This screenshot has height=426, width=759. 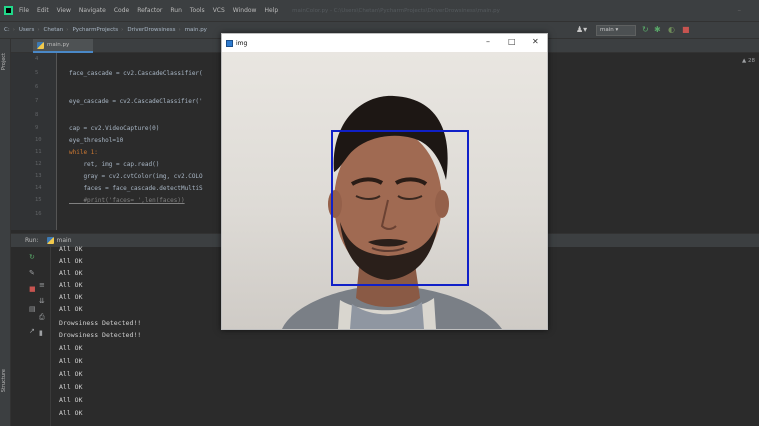 I want to click on ide-minimize-button: –, so click(x=740, y=10).